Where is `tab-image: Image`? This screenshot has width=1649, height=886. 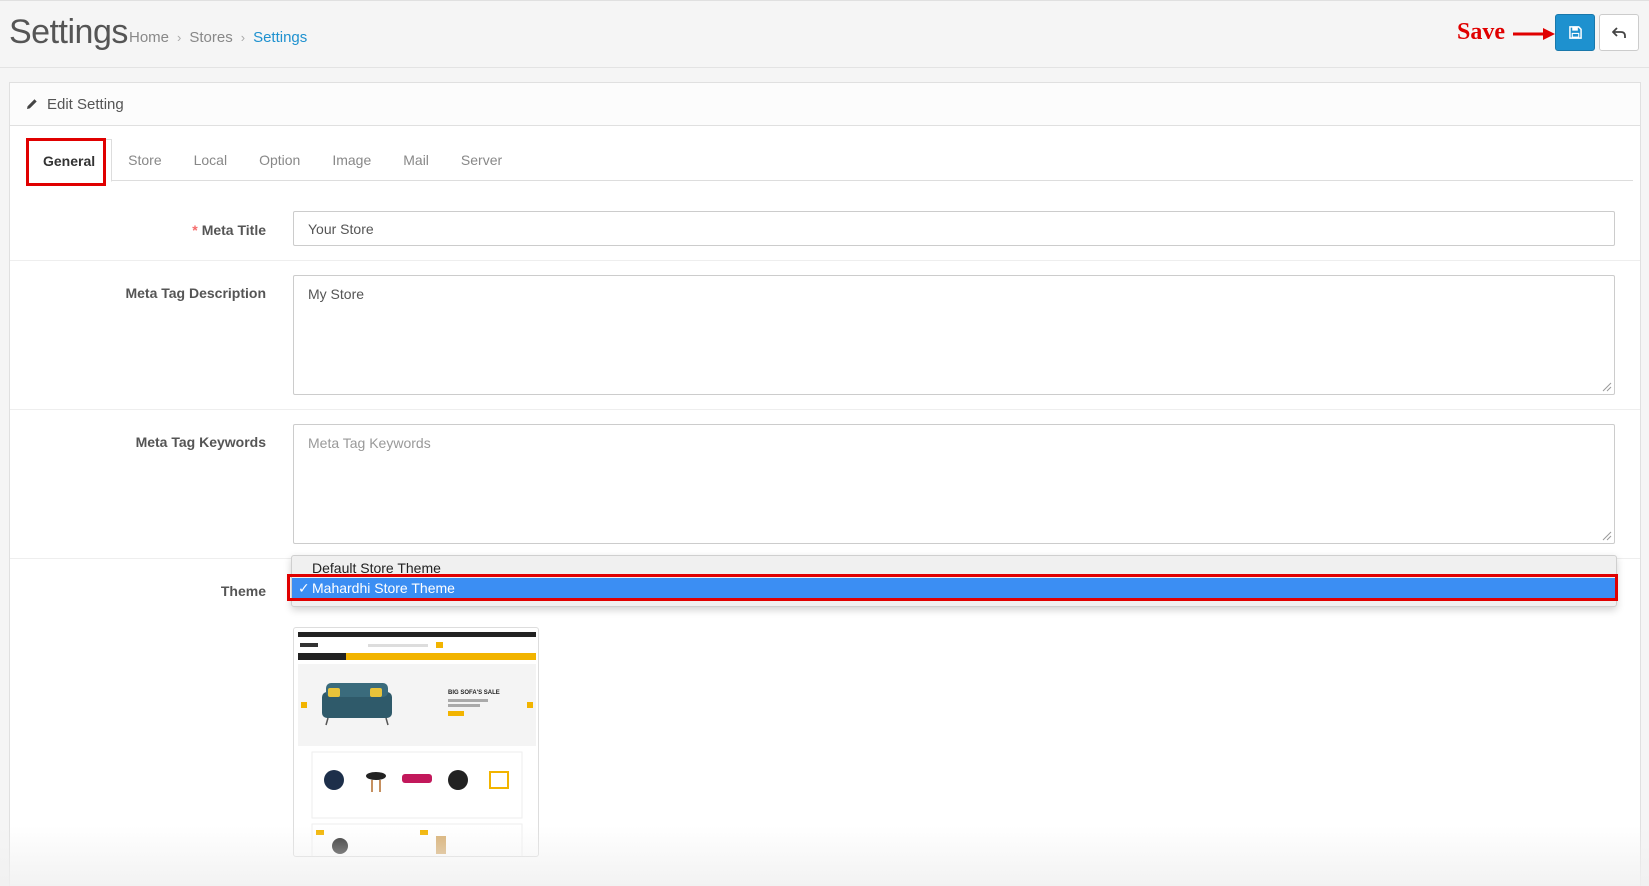
tab-image: Image is located at coordinates (351, 160).